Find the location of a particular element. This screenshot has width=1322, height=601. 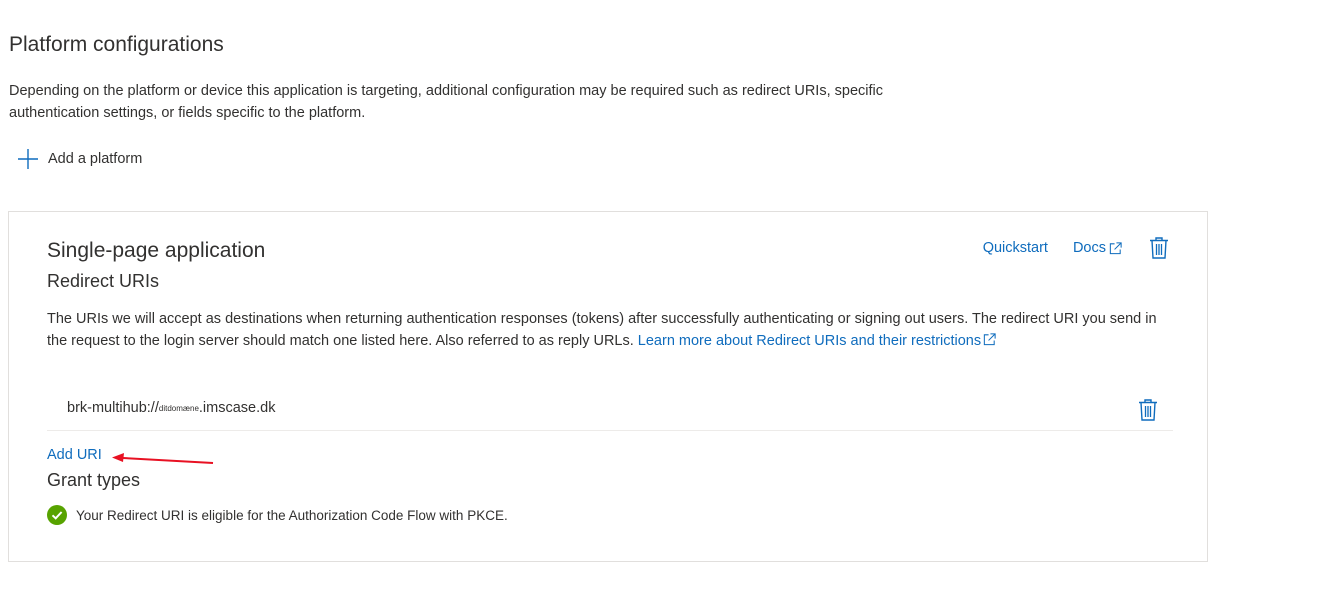

add-uri-link: Add URI is located at coordinates (74, 455).